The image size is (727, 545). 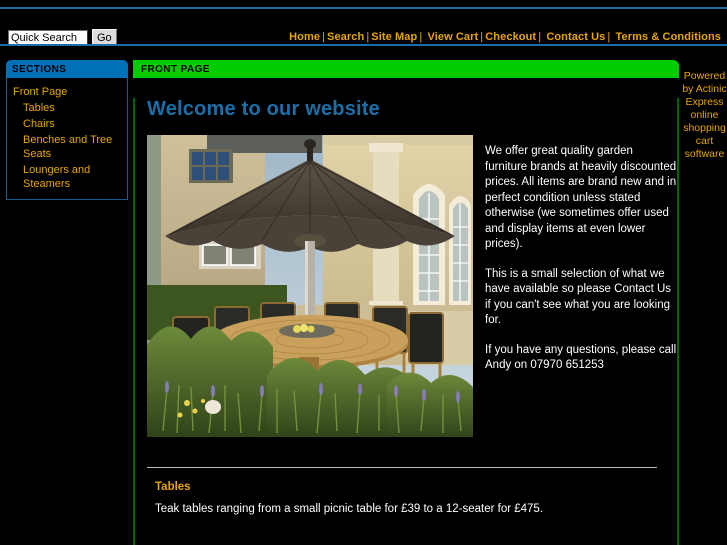 What do you see at coordinates (67, 92) in the screenshot?
I see `sidebar-item-front-page: Front Page` at bounding box center [67, 92].